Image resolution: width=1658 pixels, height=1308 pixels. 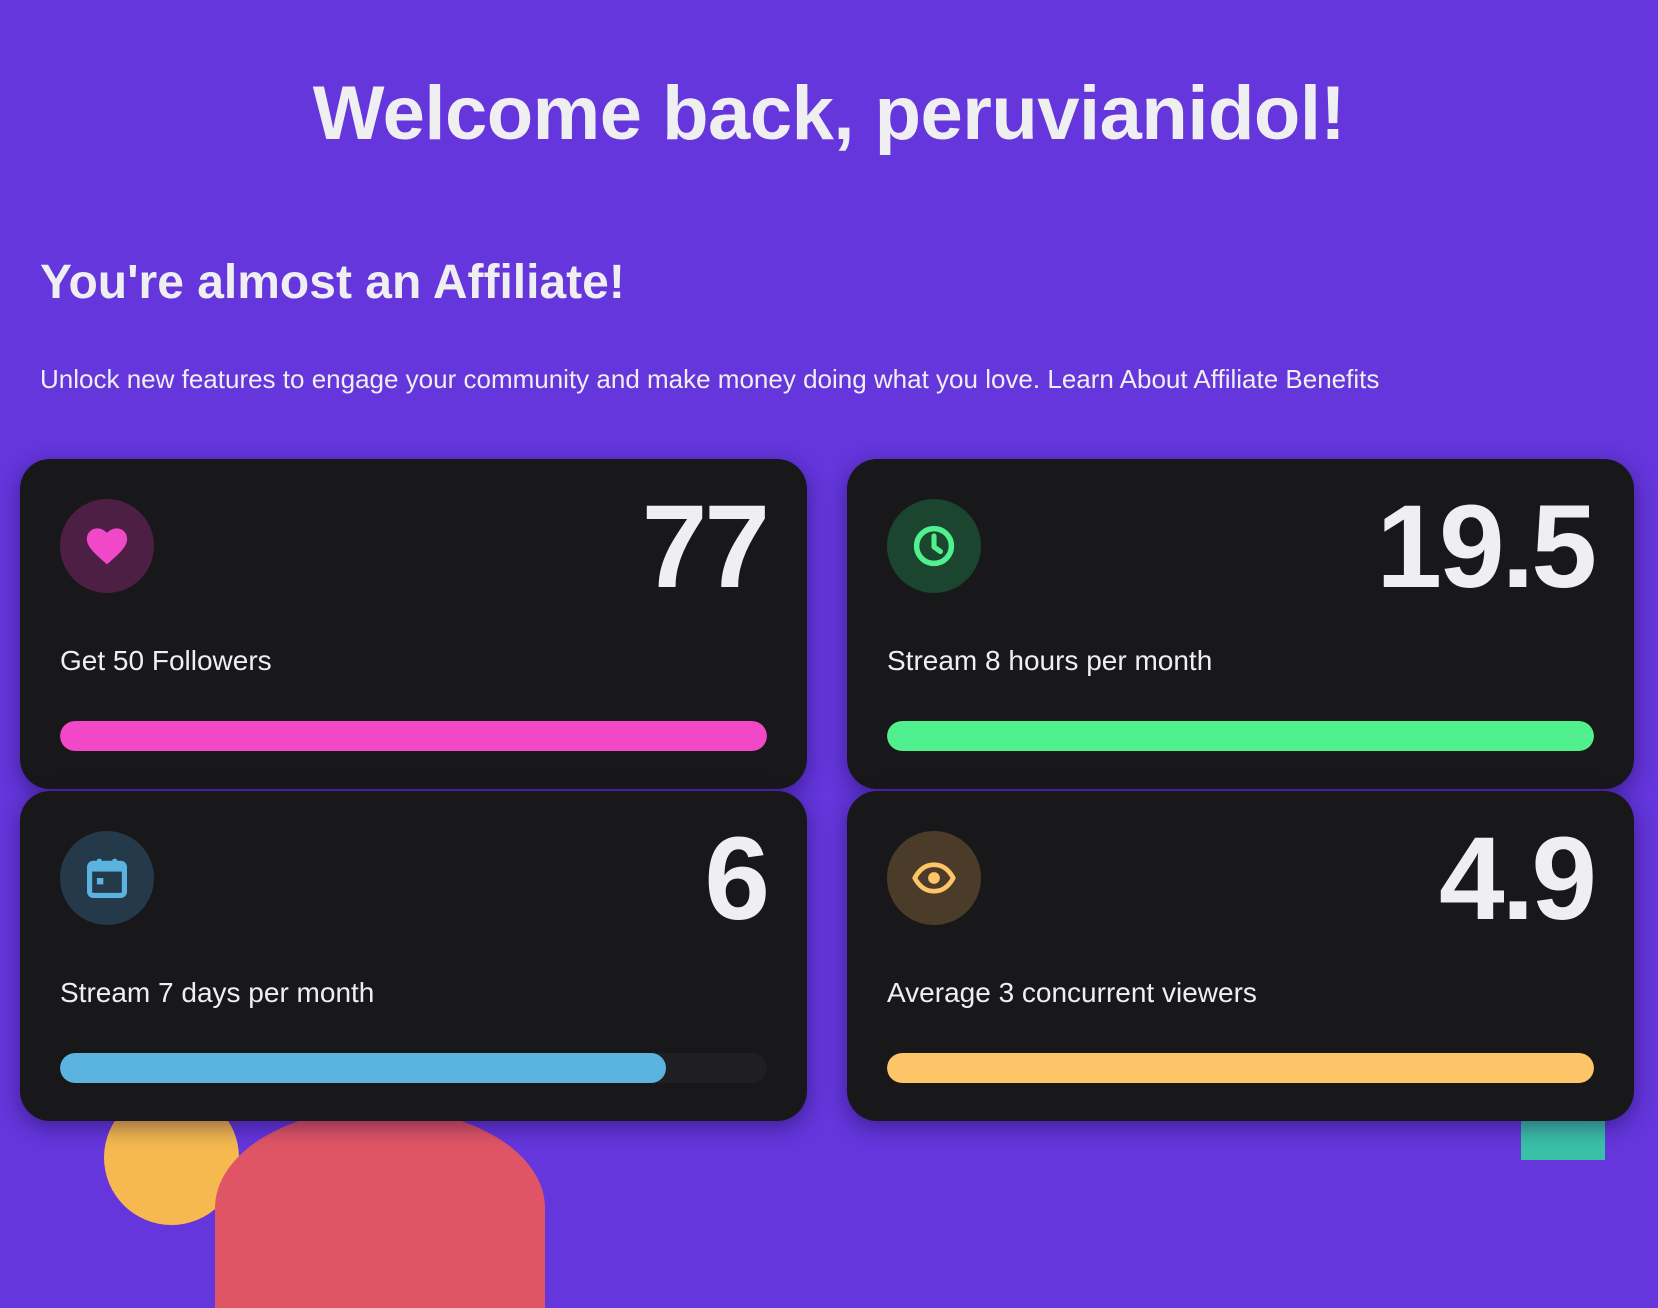 I want to click on affiliate-benefits-link: Learn About Affiliate Benefits, so click(x=1213, y=379).